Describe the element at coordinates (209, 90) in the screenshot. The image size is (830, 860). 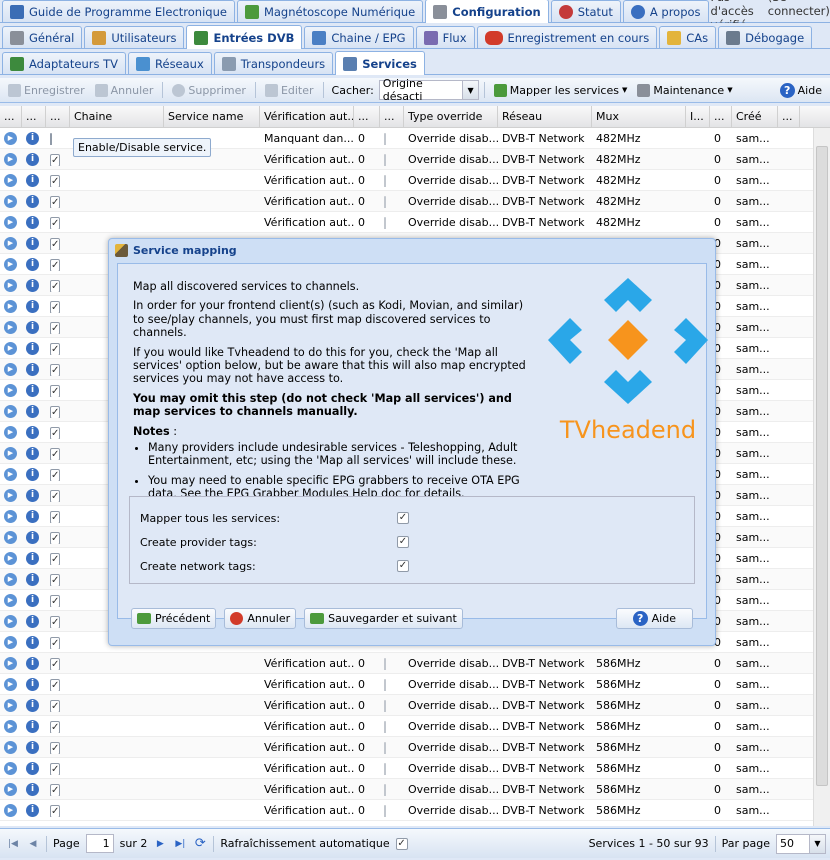
I see `delete-button: Supprimer` at that location.